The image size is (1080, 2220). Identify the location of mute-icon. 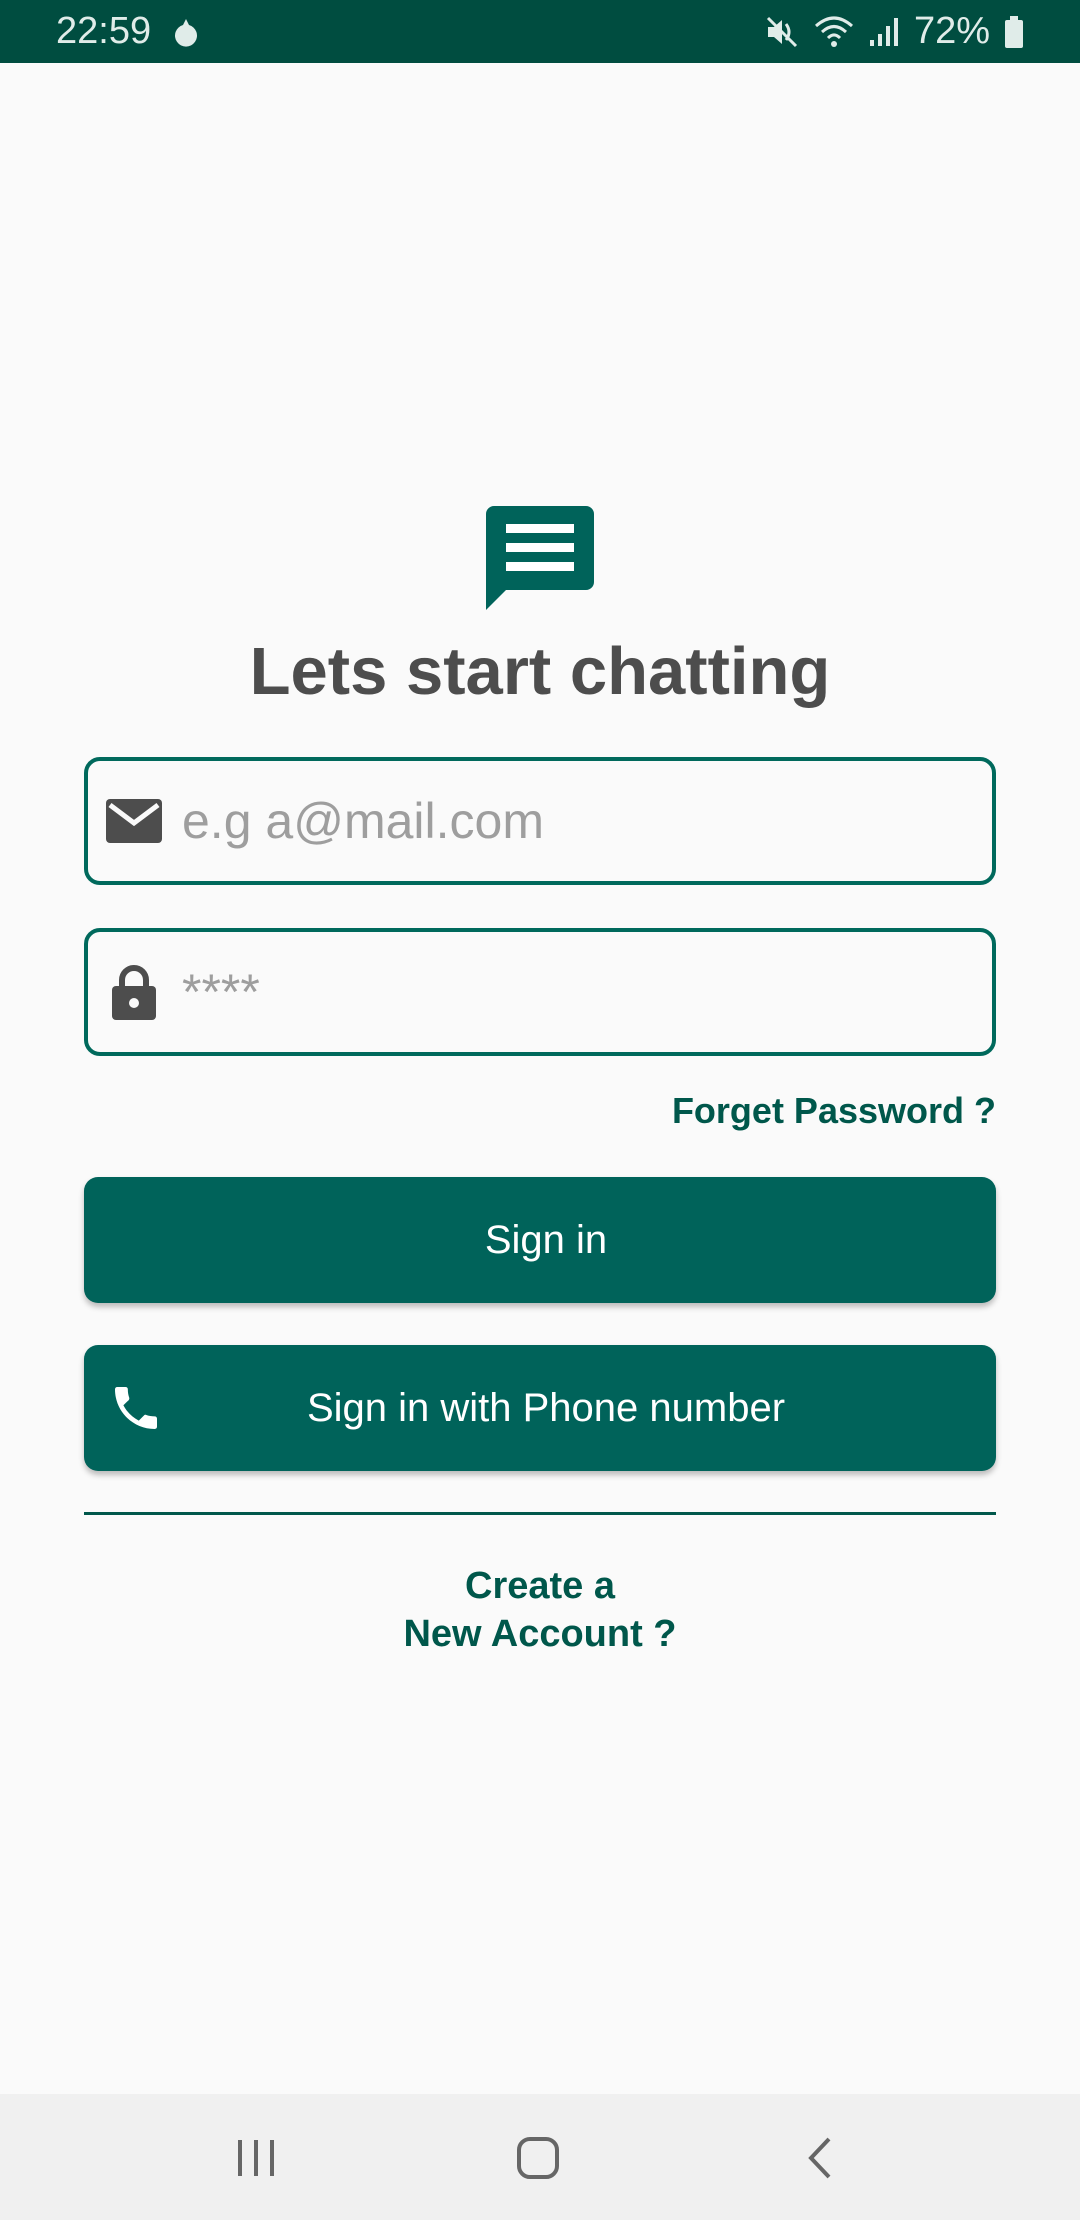
(782, 32).